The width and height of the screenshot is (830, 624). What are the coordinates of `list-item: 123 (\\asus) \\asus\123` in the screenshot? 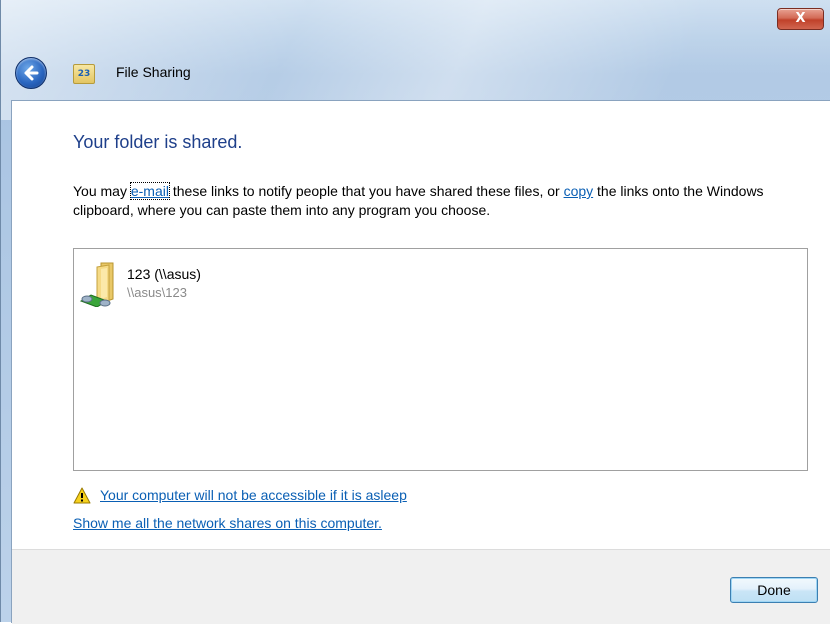 It's located at (179, 284).